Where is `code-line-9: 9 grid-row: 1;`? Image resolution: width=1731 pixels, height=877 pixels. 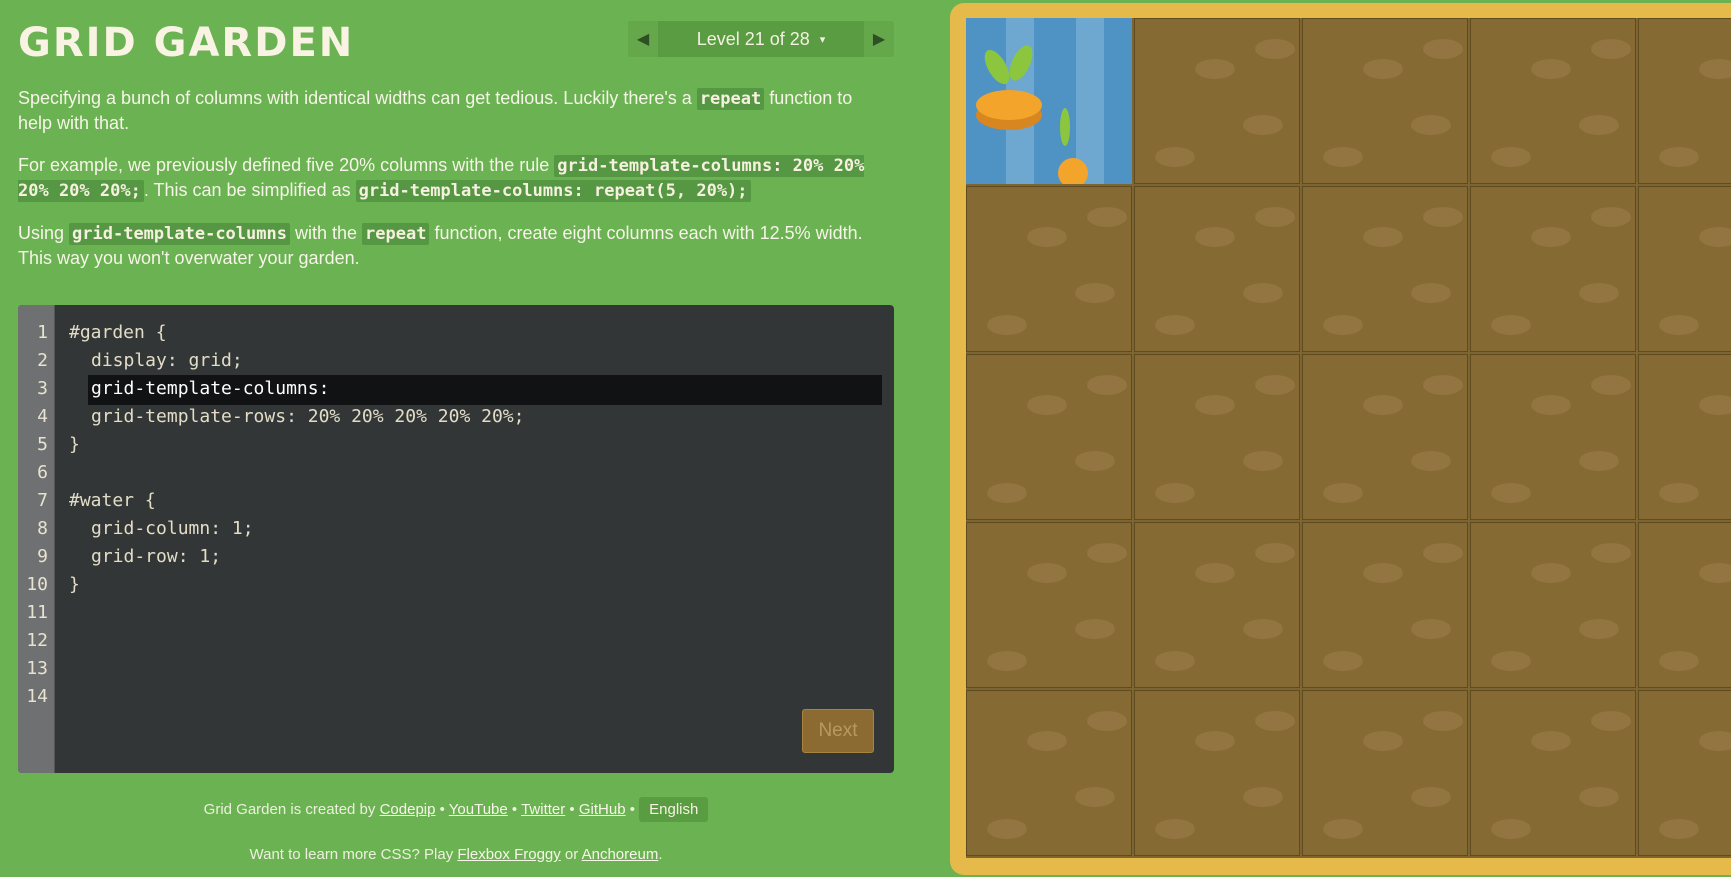 code-line-9: 9 grid-row: 1; is located at coordinates (456, 557).